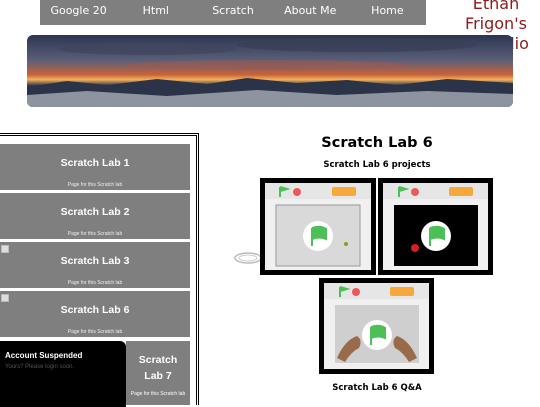 This screenshot has height=407, width=540. Describe the element at coordinates (496, 6) in the screenshot. I see `site-title-line1: Ethan` at that location.